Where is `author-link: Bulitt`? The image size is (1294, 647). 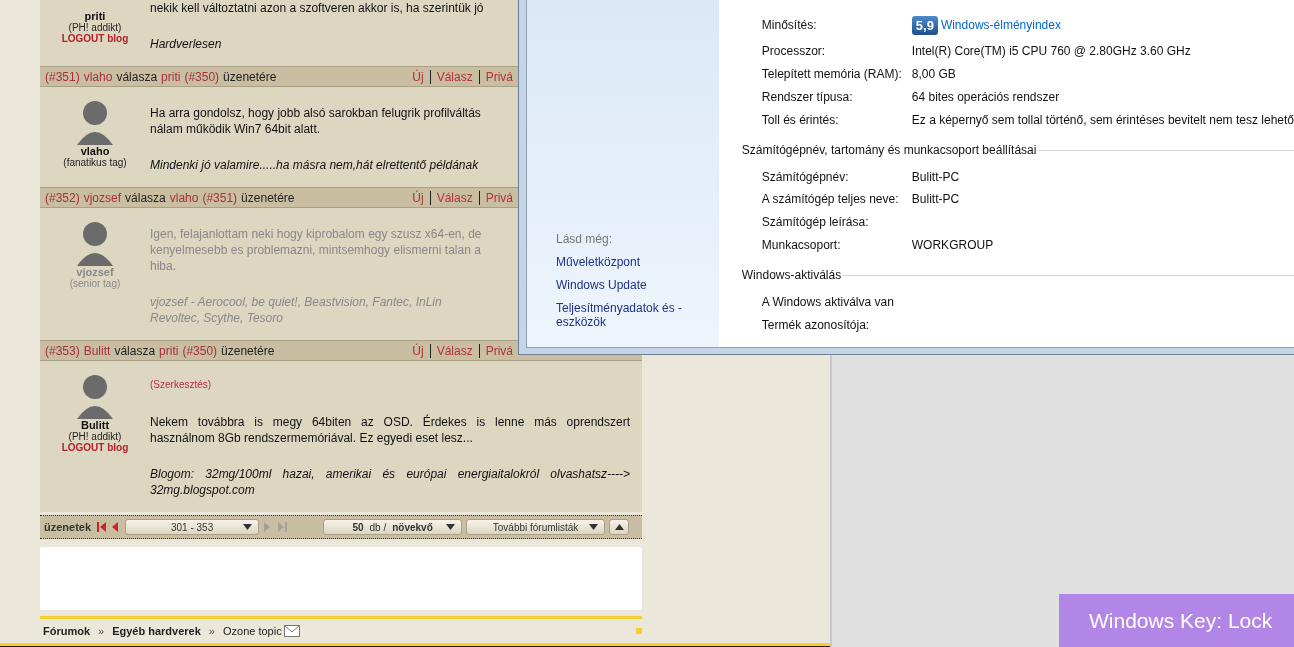
author-link: Bulitt is located at coordinates (97, 350).